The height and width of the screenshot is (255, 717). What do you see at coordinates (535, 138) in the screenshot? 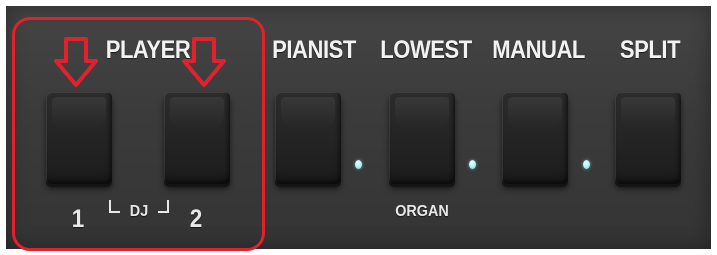
I see `manual-button` at bounding box center [535, 138].